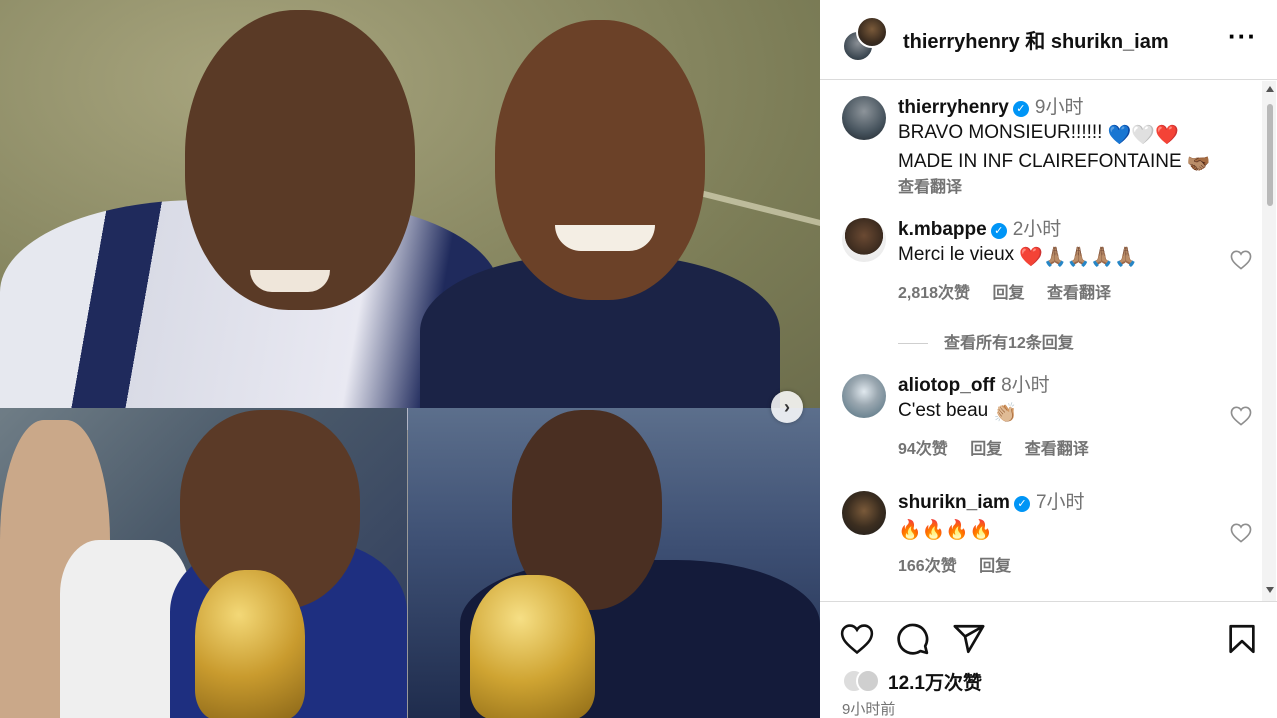 Image resolution: width=1277 pixels, height=718 pixels. Describe the element at coordinates (953, 107) in the screenshot. I see `comment-username: thierryhenry` at that location.